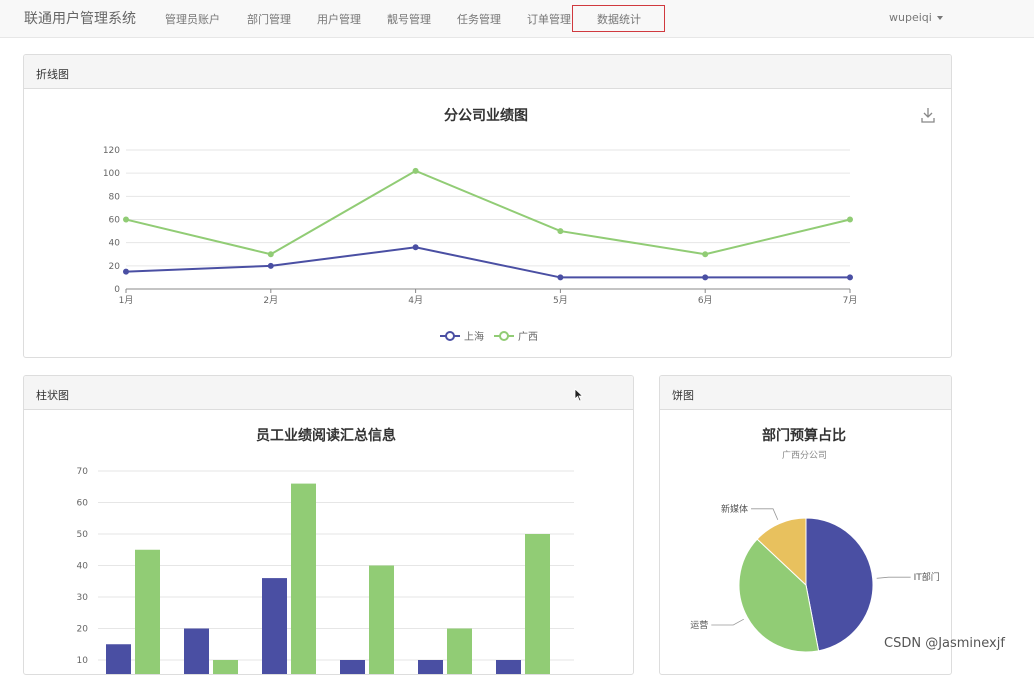 Image resolution: width=1034 pixels, height=675 pixels. What do you see at coordinates (537, 604) in the screenshot?
I see `bar-series2-group6` at bounding box center [537, 604].